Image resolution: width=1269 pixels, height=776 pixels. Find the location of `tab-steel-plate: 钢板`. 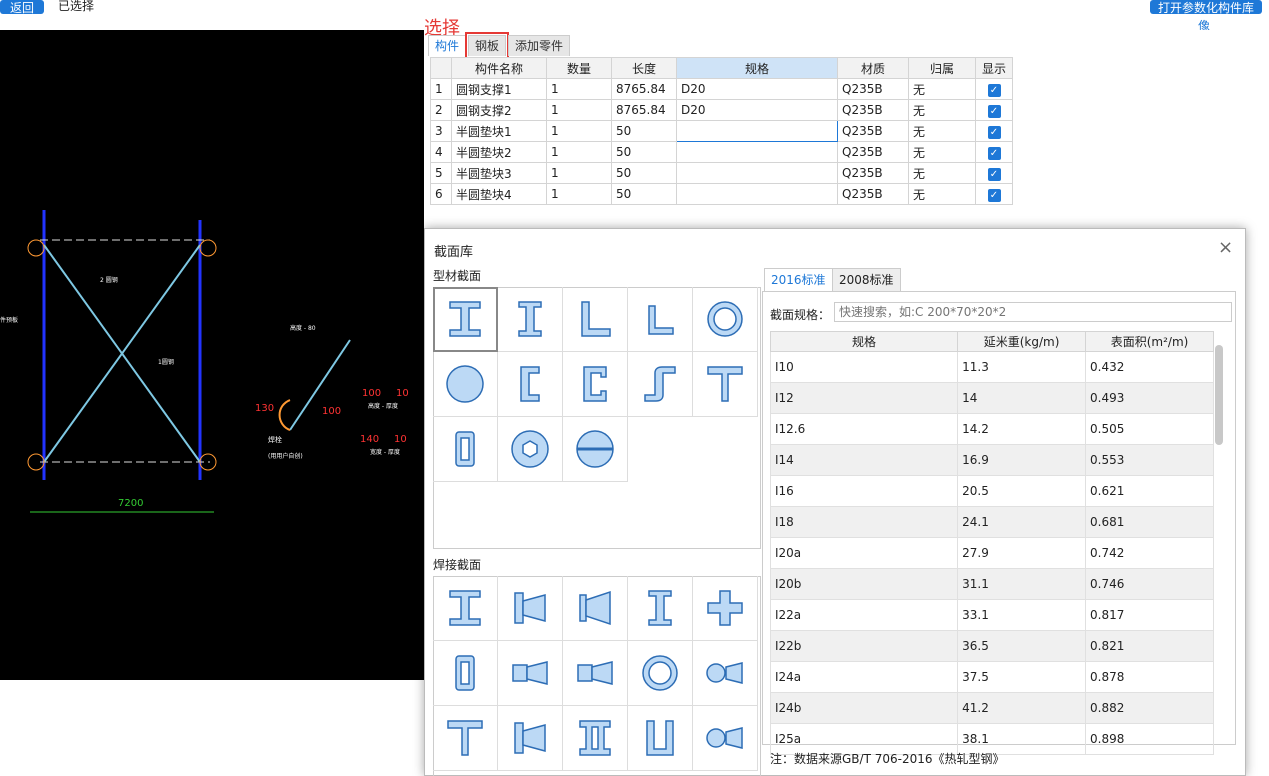

tab-steel-plate: 钢板 is located at coordinates (487, 45).